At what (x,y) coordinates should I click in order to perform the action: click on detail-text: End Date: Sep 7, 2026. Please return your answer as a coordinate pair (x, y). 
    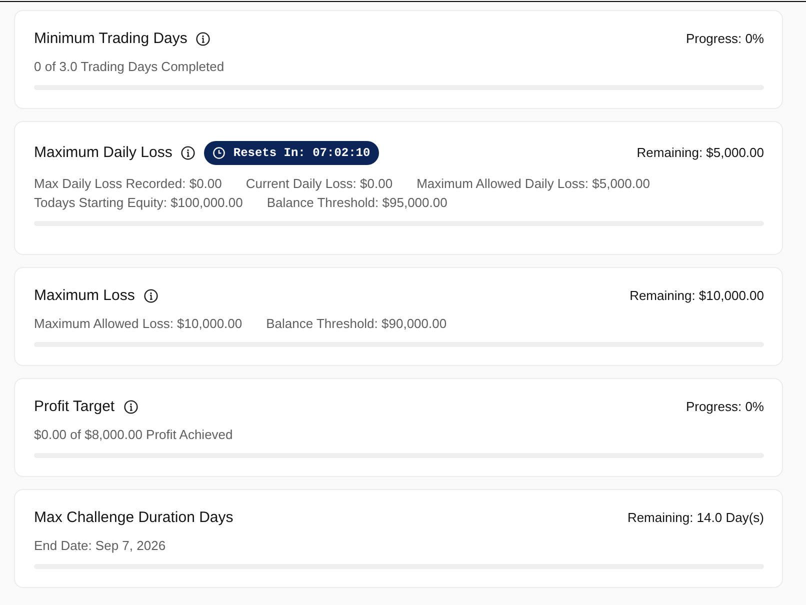
    Looking at the image, I should click on (100, 546).